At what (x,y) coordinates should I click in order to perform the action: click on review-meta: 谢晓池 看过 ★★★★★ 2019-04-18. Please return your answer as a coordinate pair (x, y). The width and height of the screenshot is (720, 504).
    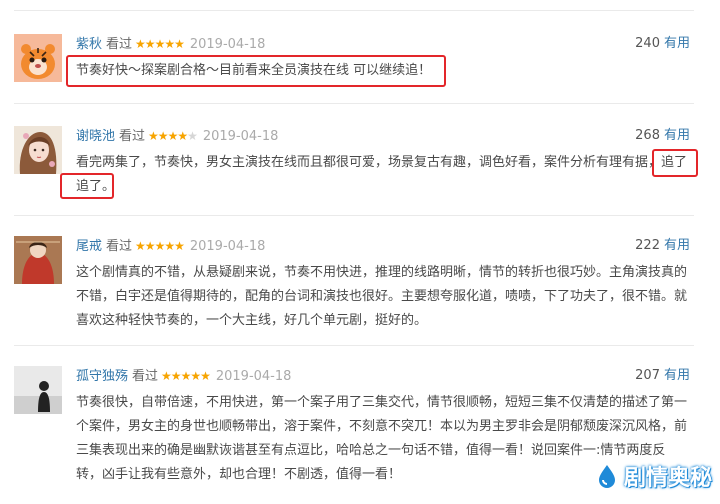
    Looking at the image, I should click on (177, 136).